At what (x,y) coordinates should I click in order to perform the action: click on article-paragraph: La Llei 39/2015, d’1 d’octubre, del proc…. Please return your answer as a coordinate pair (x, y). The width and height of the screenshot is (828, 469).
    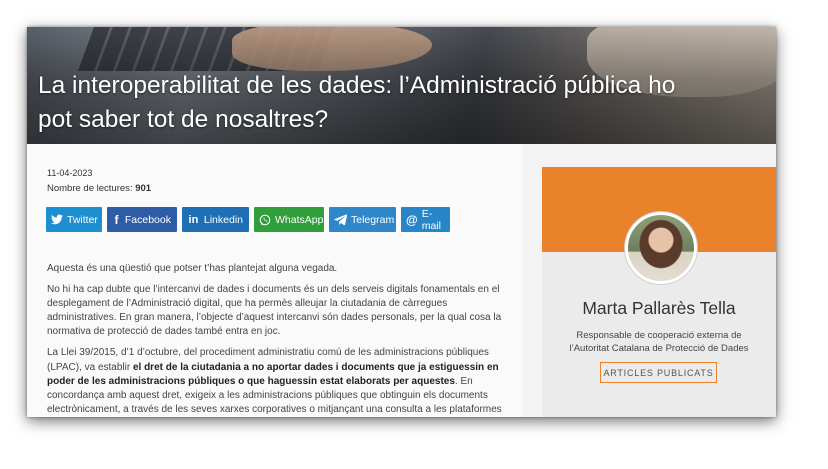
    Looking at the image, I should click on (282, 381).